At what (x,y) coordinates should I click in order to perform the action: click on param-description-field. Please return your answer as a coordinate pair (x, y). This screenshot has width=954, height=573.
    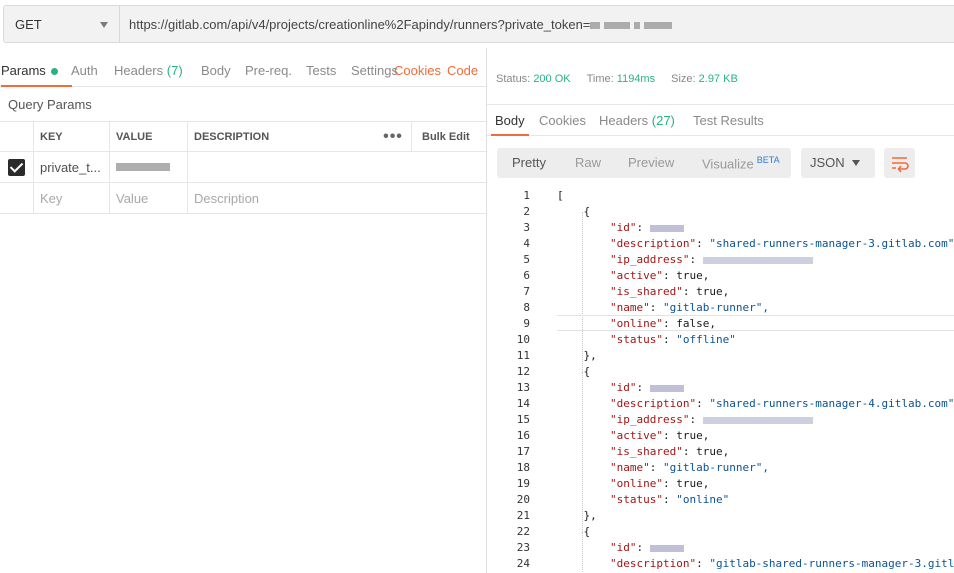
    Looking at the image, I should click on (280, 167).